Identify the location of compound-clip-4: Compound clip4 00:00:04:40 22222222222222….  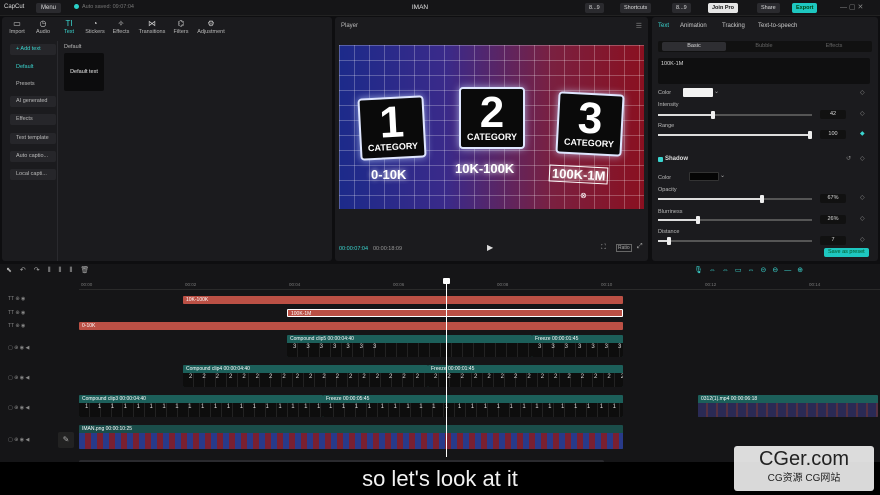
(305, 376).